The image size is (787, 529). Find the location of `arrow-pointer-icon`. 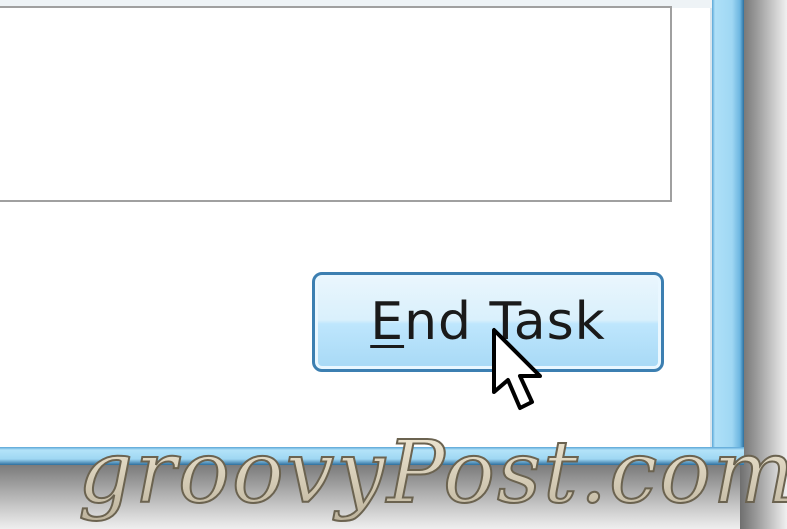

arrow-pointer-icon is located at coordinates (517, 369).